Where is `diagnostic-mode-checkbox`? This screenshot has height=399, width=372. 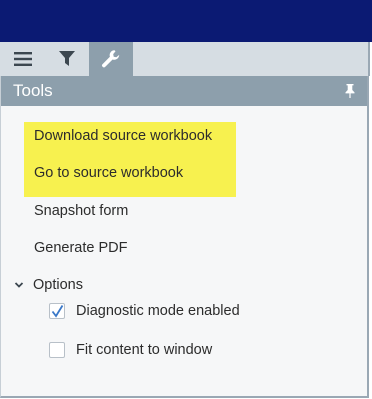
diagnostic-mode-checkbox is located at coordinates (57, 311).